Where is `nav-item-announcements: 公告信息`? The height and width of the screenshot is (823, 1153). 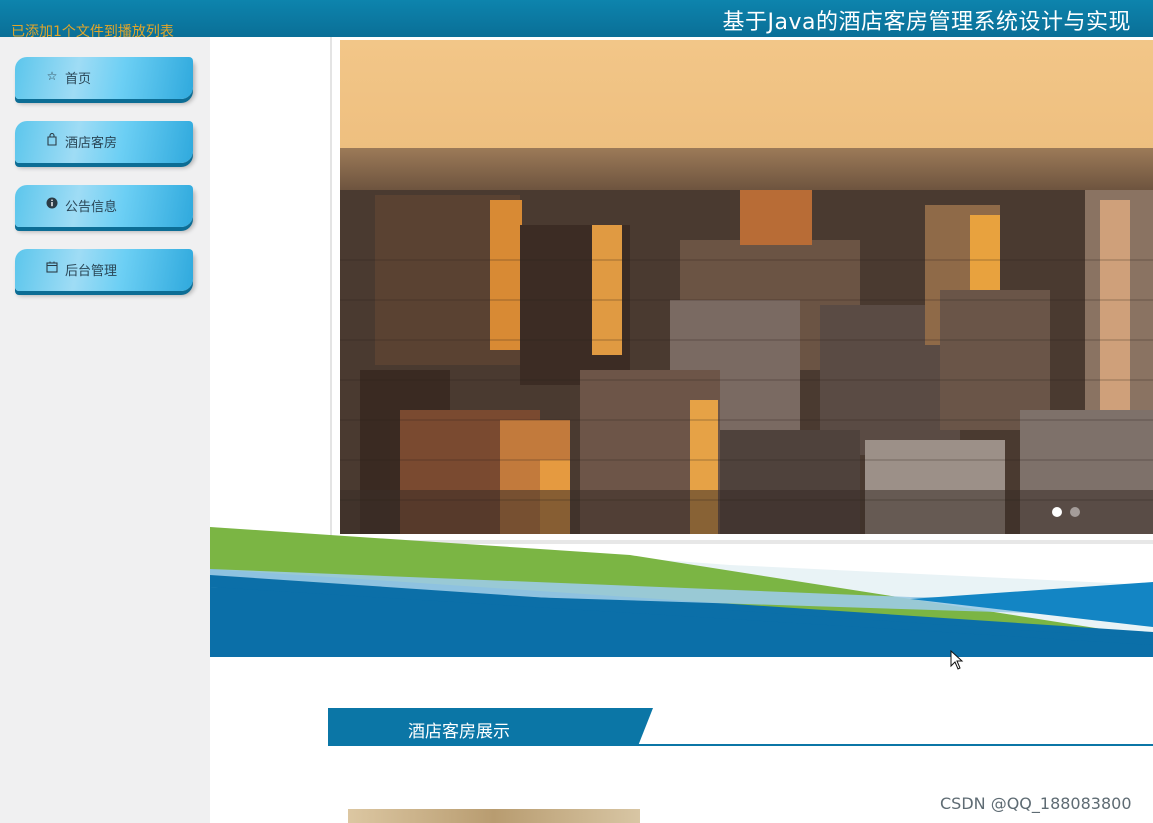 nav-item-announcements: 公告信息 is located at coordinates (104, 206).